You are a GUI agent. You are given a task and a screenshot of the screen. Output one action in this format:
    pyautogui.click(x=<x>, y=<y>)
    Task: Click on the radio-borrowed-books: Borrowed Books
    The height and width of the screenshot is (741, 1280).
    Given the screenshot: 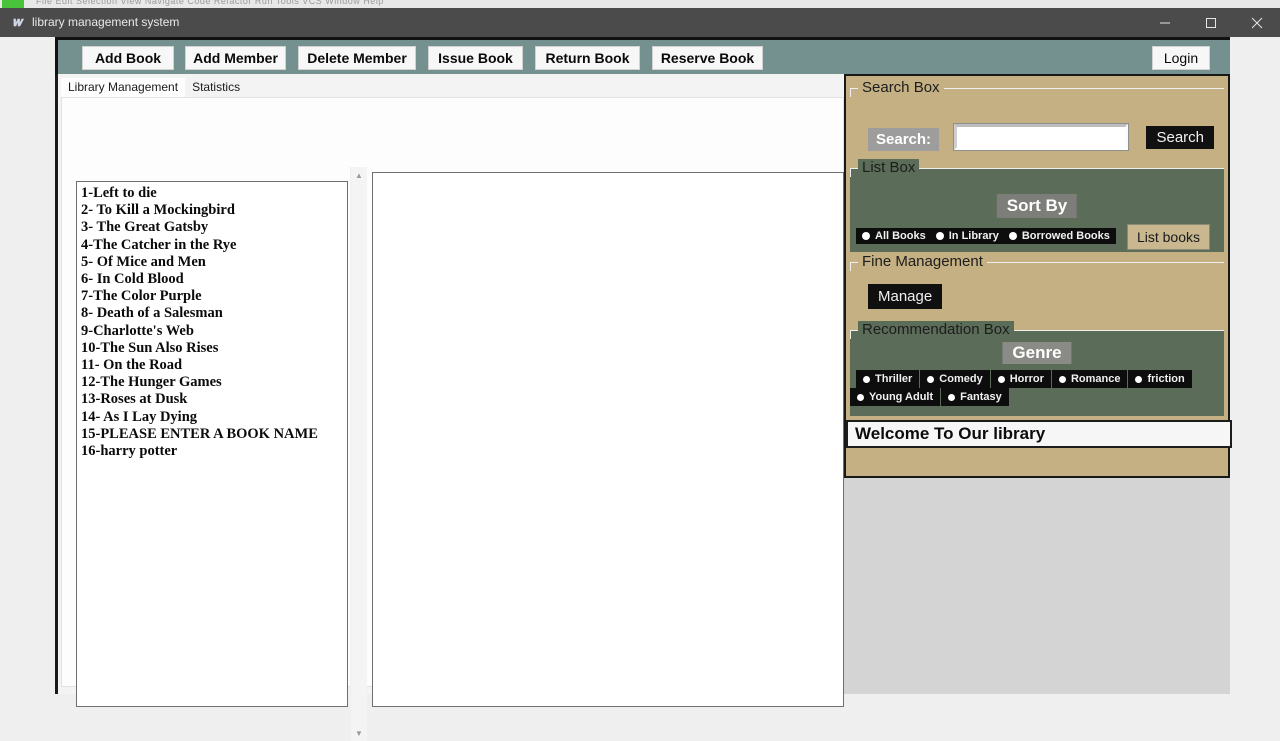 What is the action you would take?
    pyautogui.click(x=1059, y=236)
    